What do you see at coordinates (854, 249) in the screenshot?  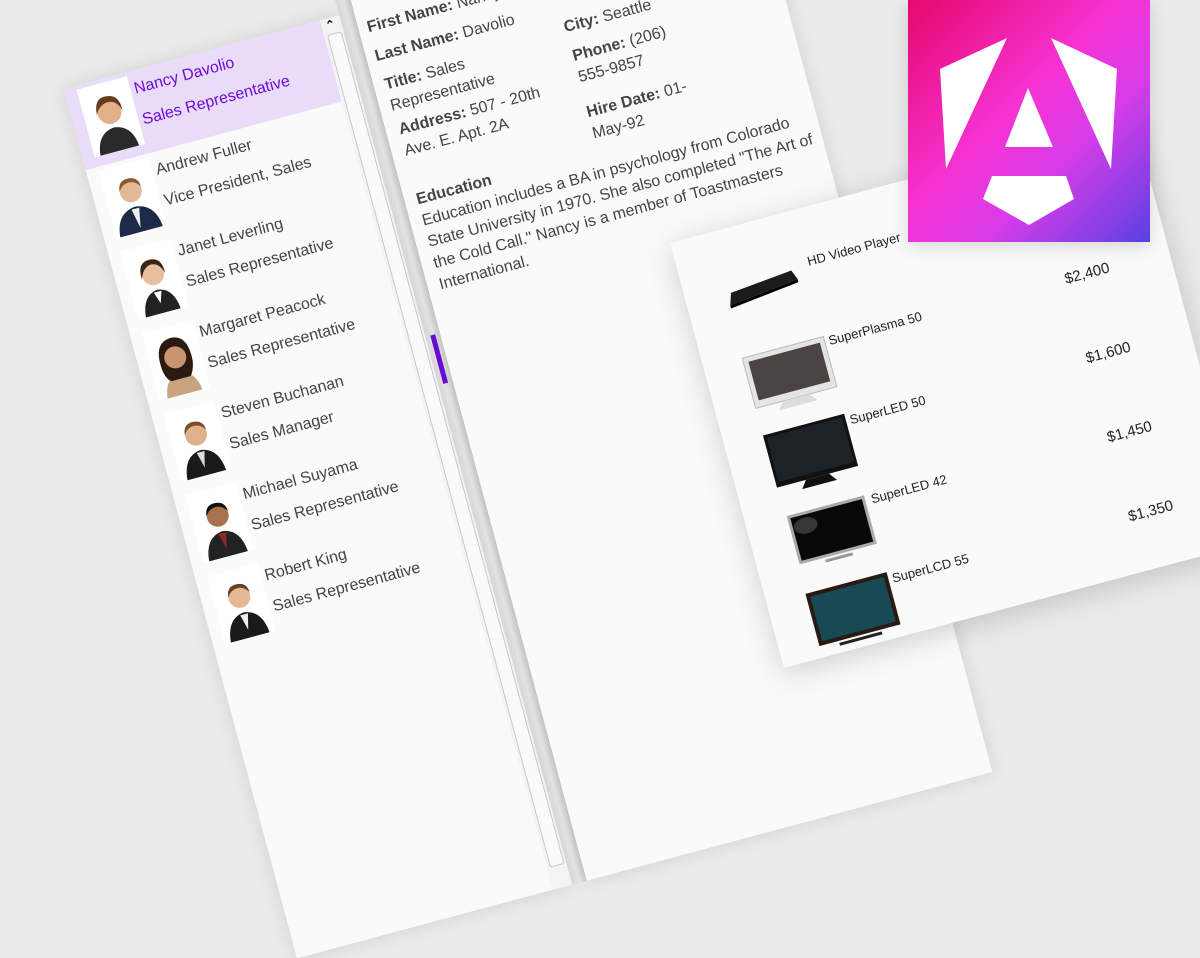 I see `product-name: HD Video Player` at bounding box center [854, 249].